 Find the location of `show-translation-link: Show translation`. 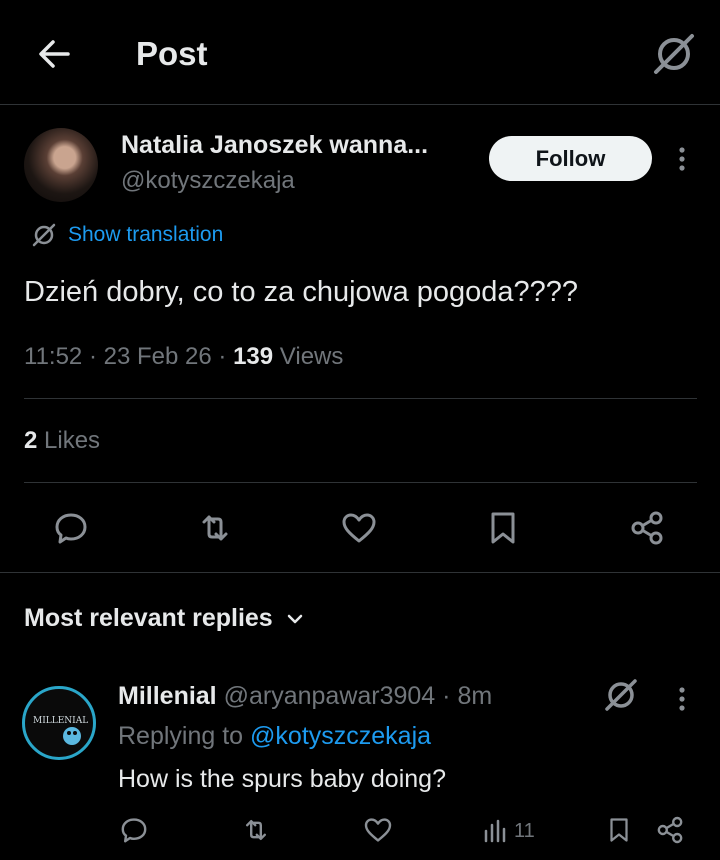

show-translation-link: Show translation is located at coordinates (126, 235).